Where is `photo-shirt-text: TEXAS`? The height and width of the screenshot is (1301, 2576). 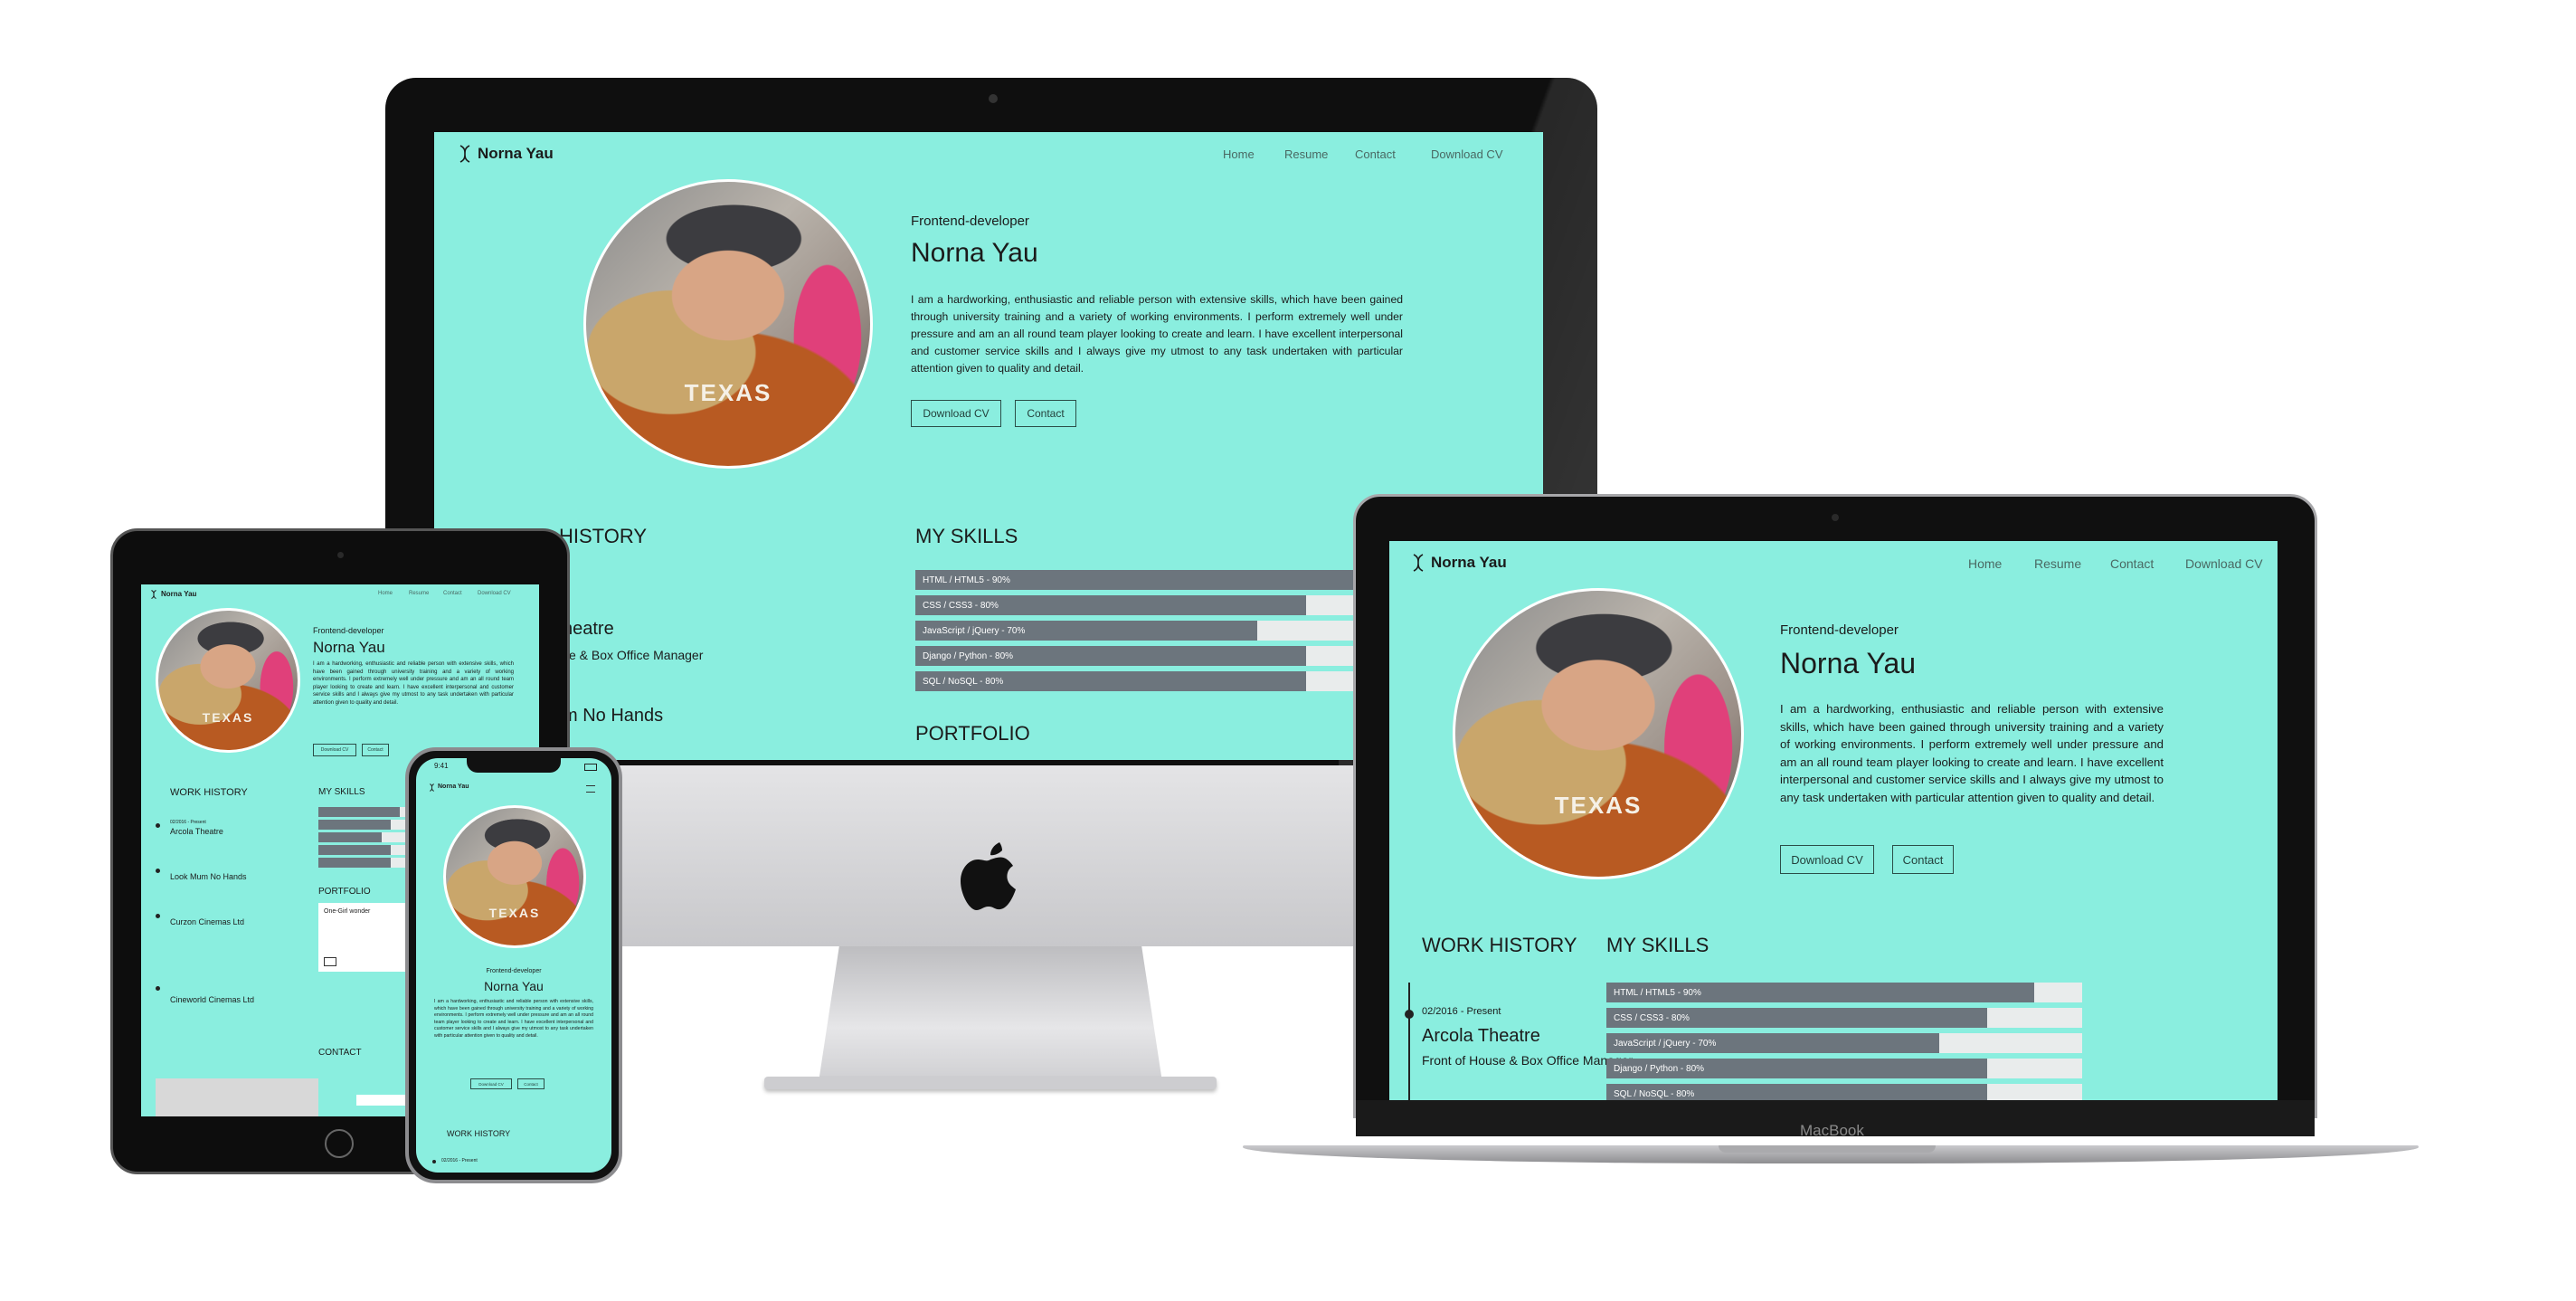
photo-shirt-text: TEXAS is located at coordinates (514, 913).